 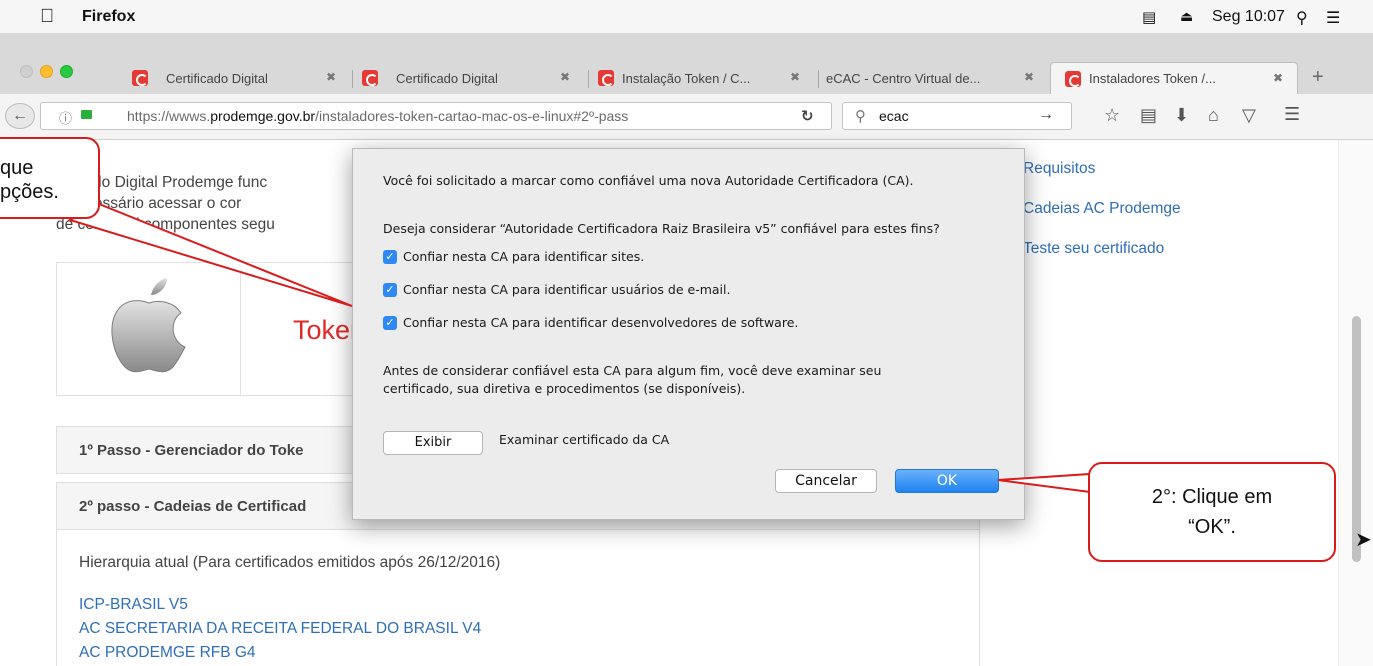 I want to click on mouse-cursor-icon: ➤, so click(x=1363, y=540).